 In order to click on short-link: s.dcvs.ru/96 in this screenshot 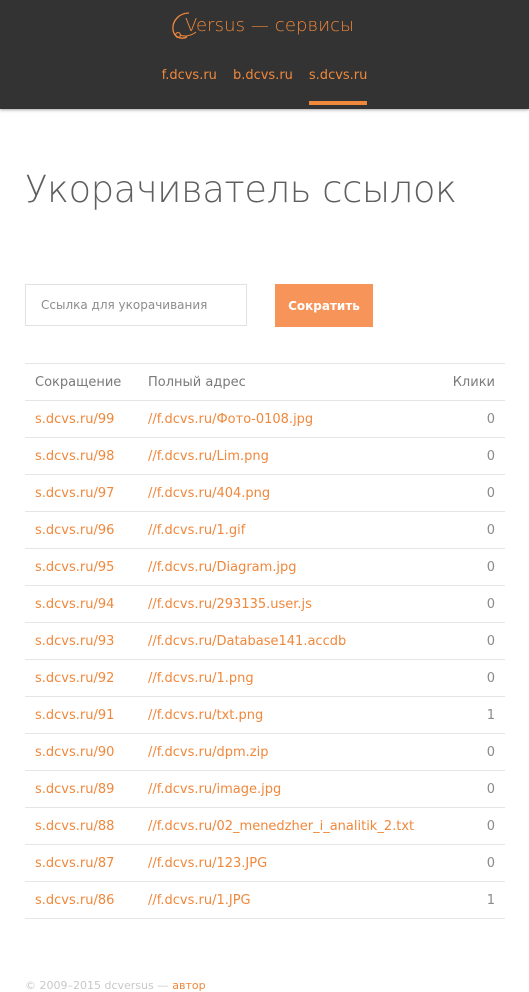, I will do `click(81, 530)`.